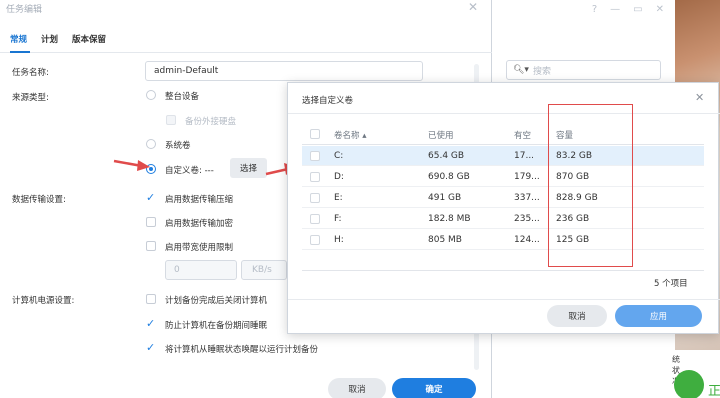 Image resolution: width=720 pixels, height=398 pixels. I want to click on tab-general: 常规, so click(18, 39).